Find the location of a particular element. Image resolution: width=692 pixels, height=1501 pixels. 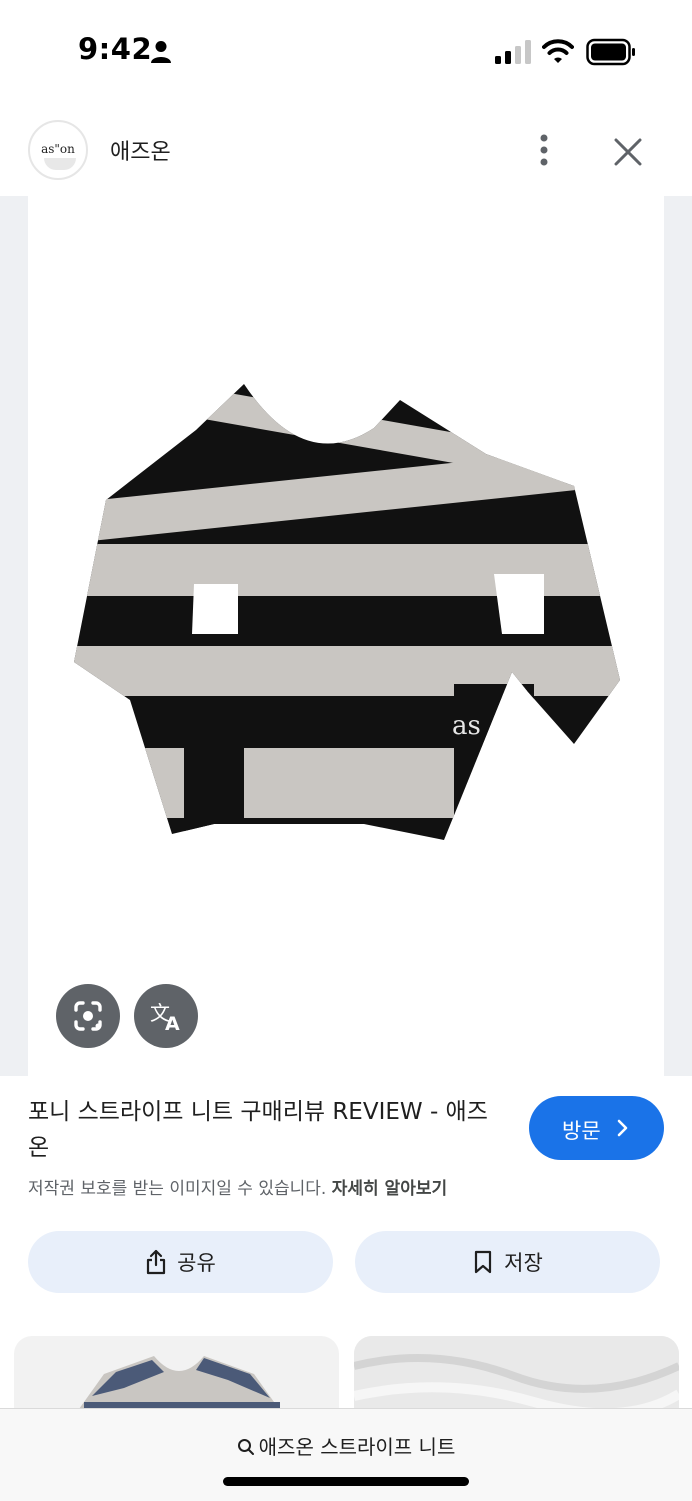

home-indicator is located at coordinates (346, 1481).